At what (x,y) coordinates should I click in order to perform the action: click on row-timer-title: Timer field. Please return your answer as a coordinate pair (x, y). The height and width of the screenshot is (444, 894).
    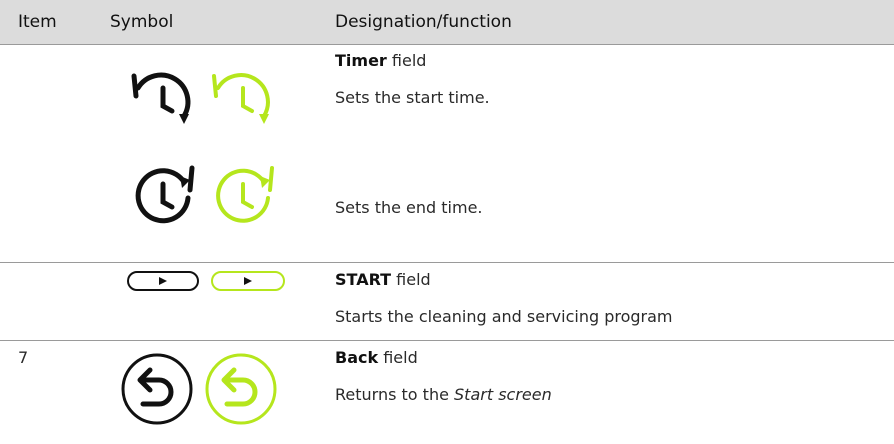
    Looking at the image, I should click on (381, 60).